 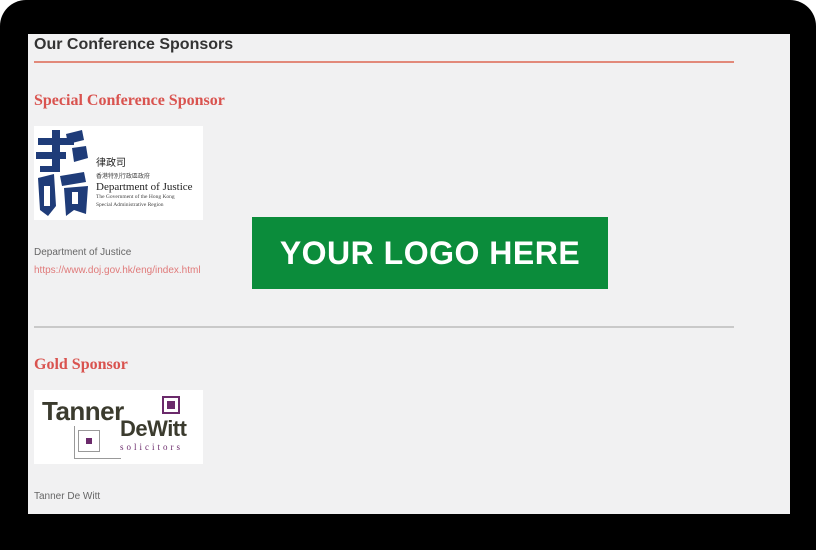 What do you see at coordinates (135, 197) in the screenshot?
I see `doj-logo-gov-line1: The Government of the Hong Kong` at bounding box center [135, 197].